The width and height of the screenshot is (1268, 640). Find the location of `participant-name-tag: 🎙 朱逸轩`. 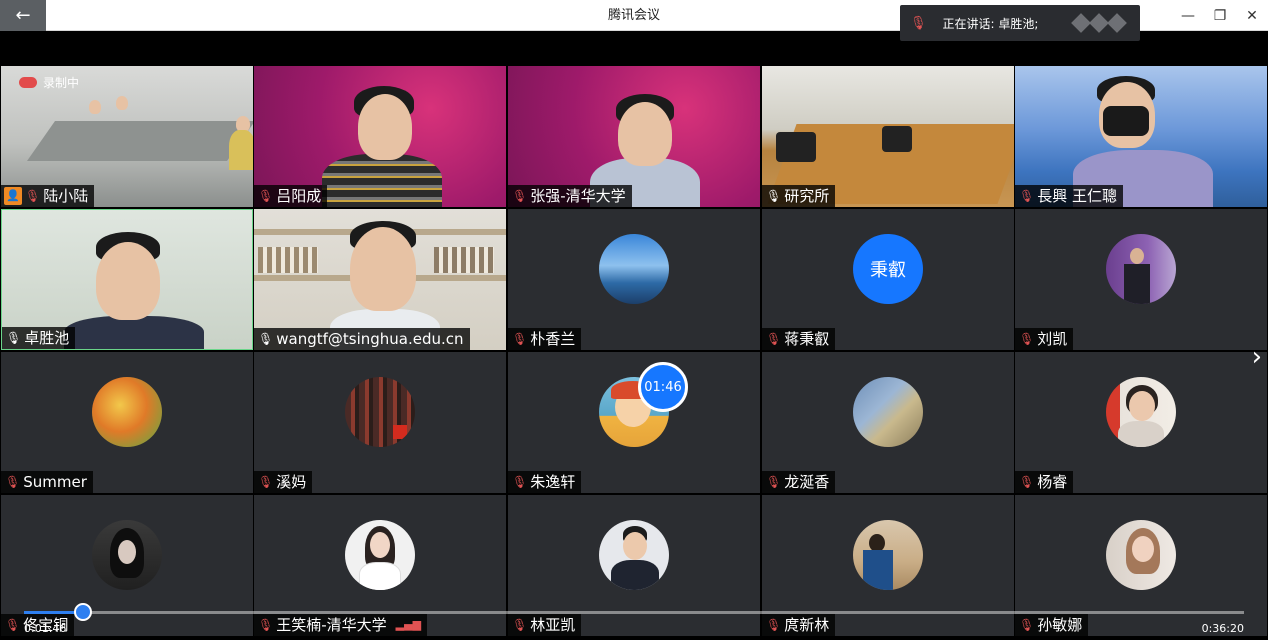

participant-name-tag: 🎙 朱逸轩 is located at coordinates (545, 482).